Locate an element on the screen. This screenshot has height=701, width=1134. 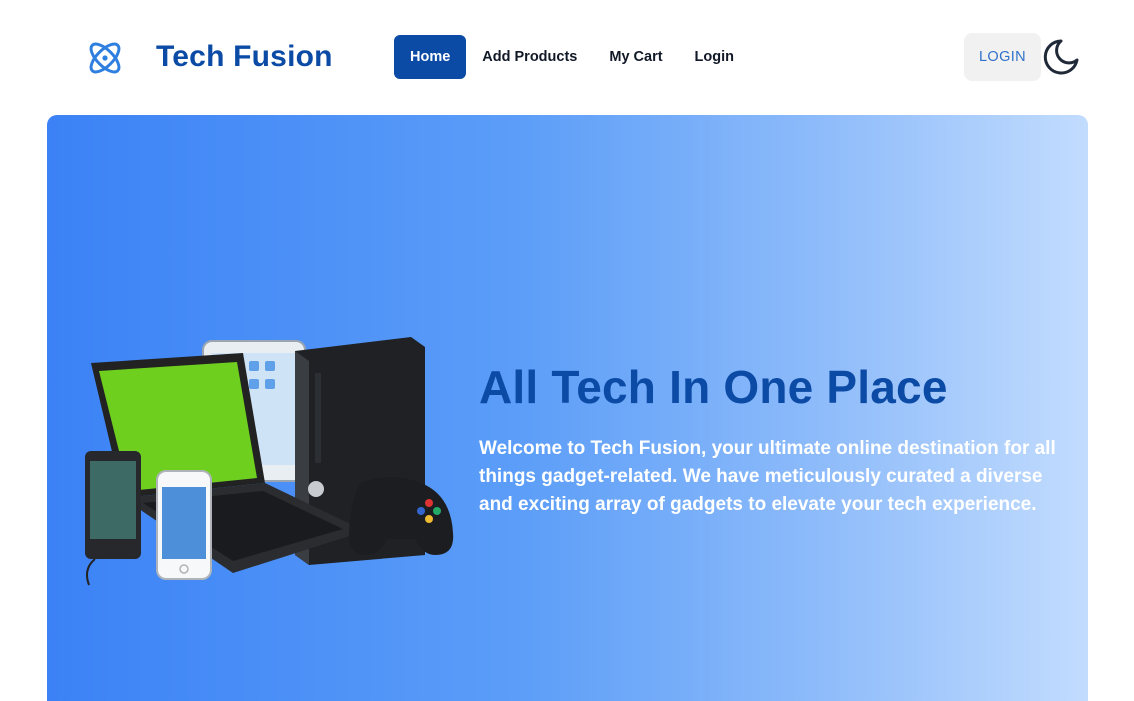
gadgets-illustration is located at coordinates (269, 461).